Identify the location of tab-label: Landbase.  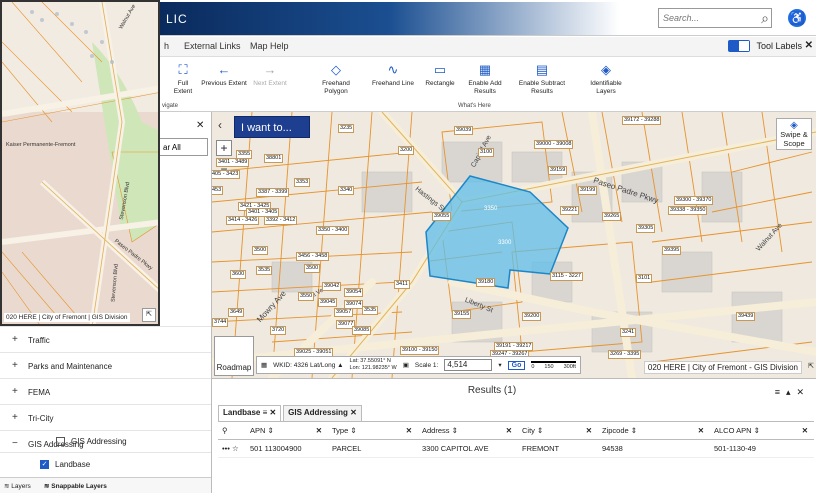
(242, 412).